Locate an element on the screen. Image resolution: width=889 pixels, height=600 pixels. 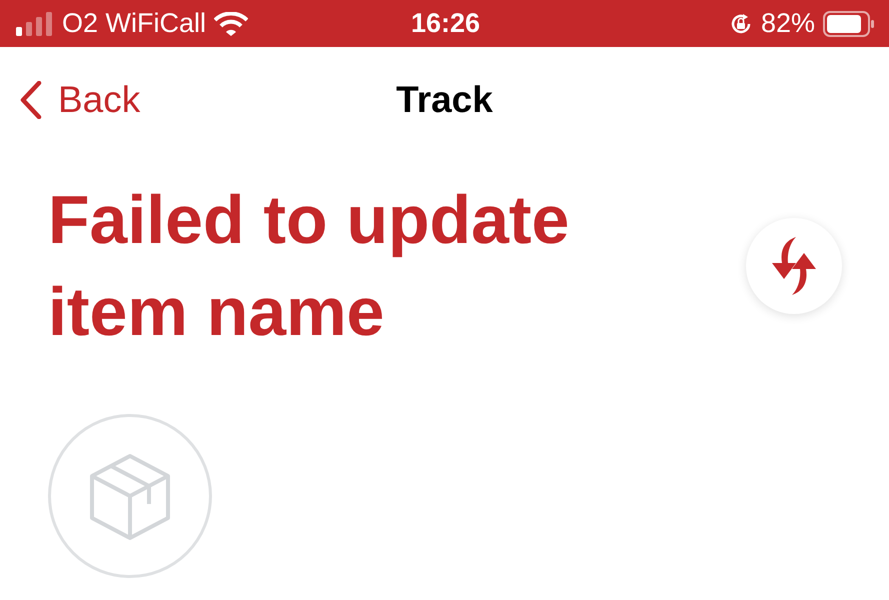
battery-percent: 82% is located at coordinates (787, 23).